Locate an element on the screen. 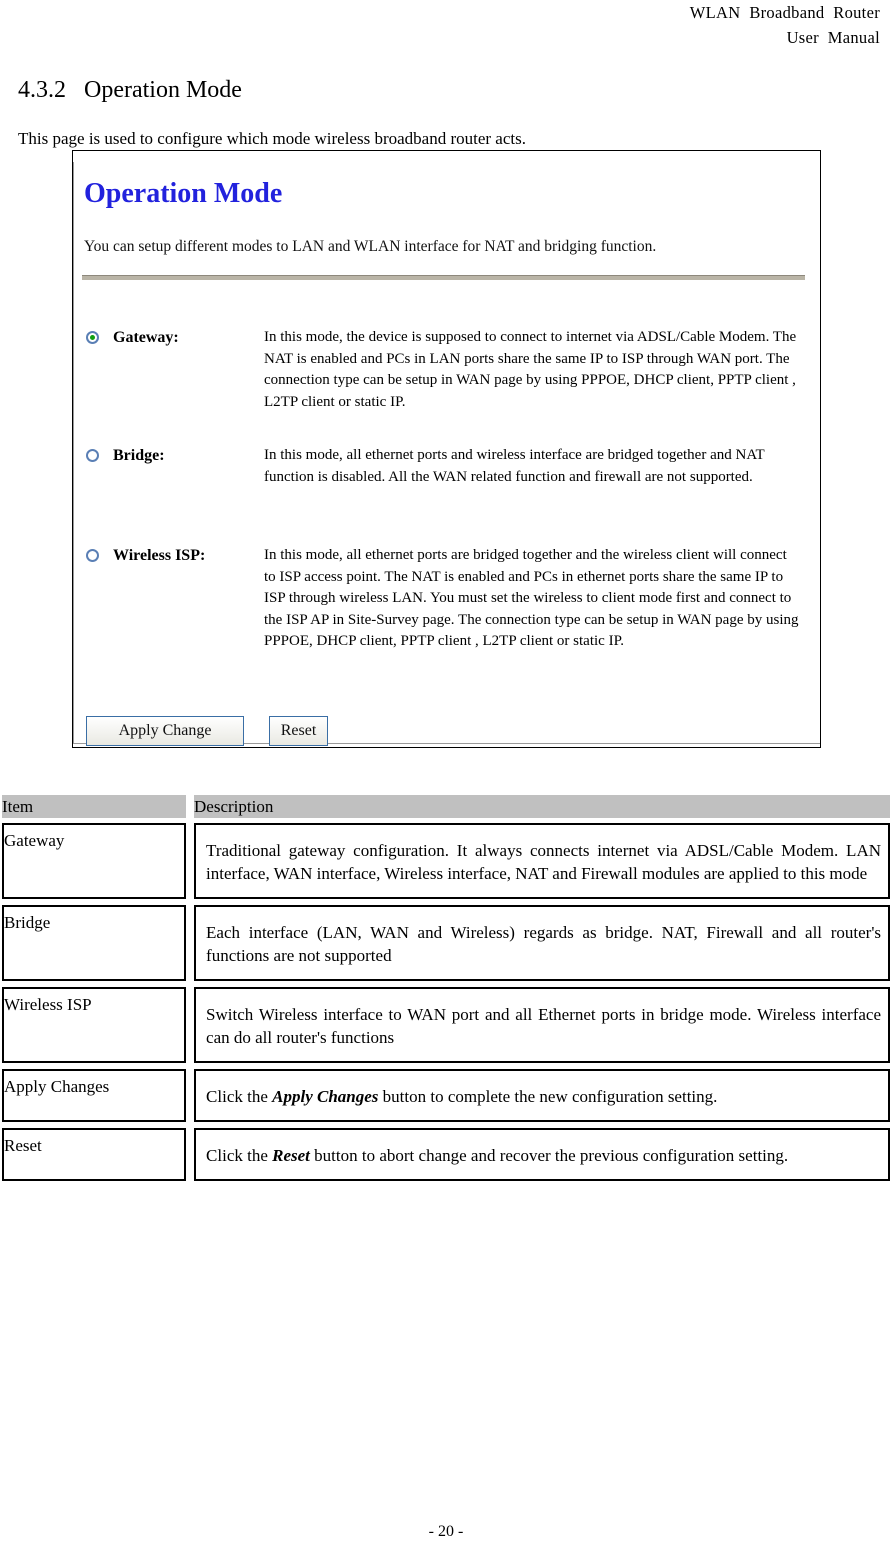  row-item-bridge: Bridge is located at coordinates (94, 943).